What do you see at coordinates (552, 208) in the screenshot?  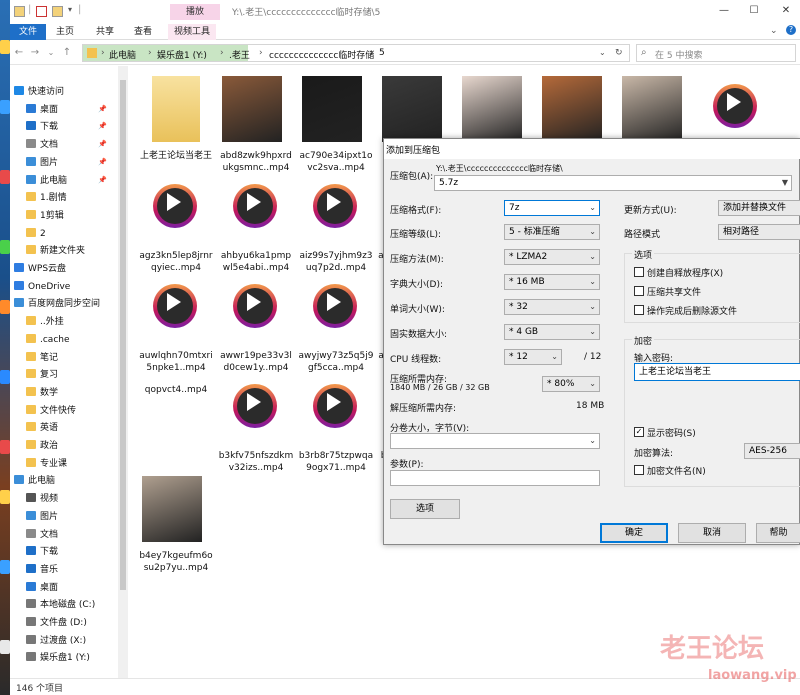 I see `format-select: 7z ⌄` at bounding box center [552, 208].